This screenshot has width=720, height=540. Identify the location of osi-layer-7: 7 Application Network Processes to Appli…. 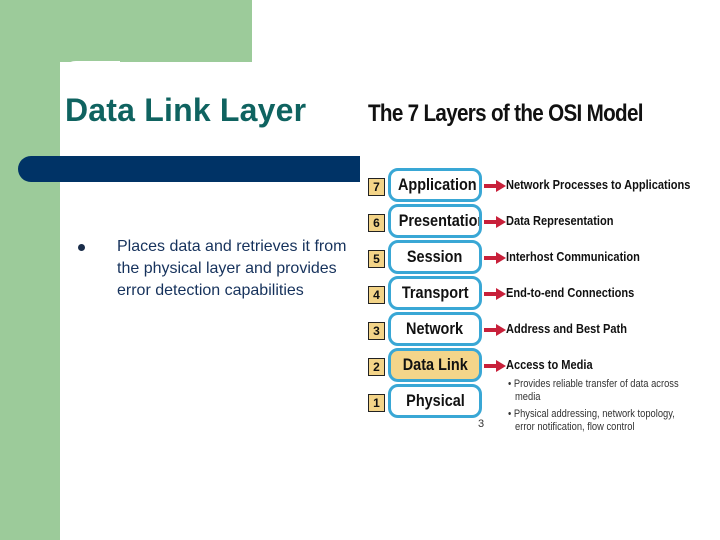
(544, 186).